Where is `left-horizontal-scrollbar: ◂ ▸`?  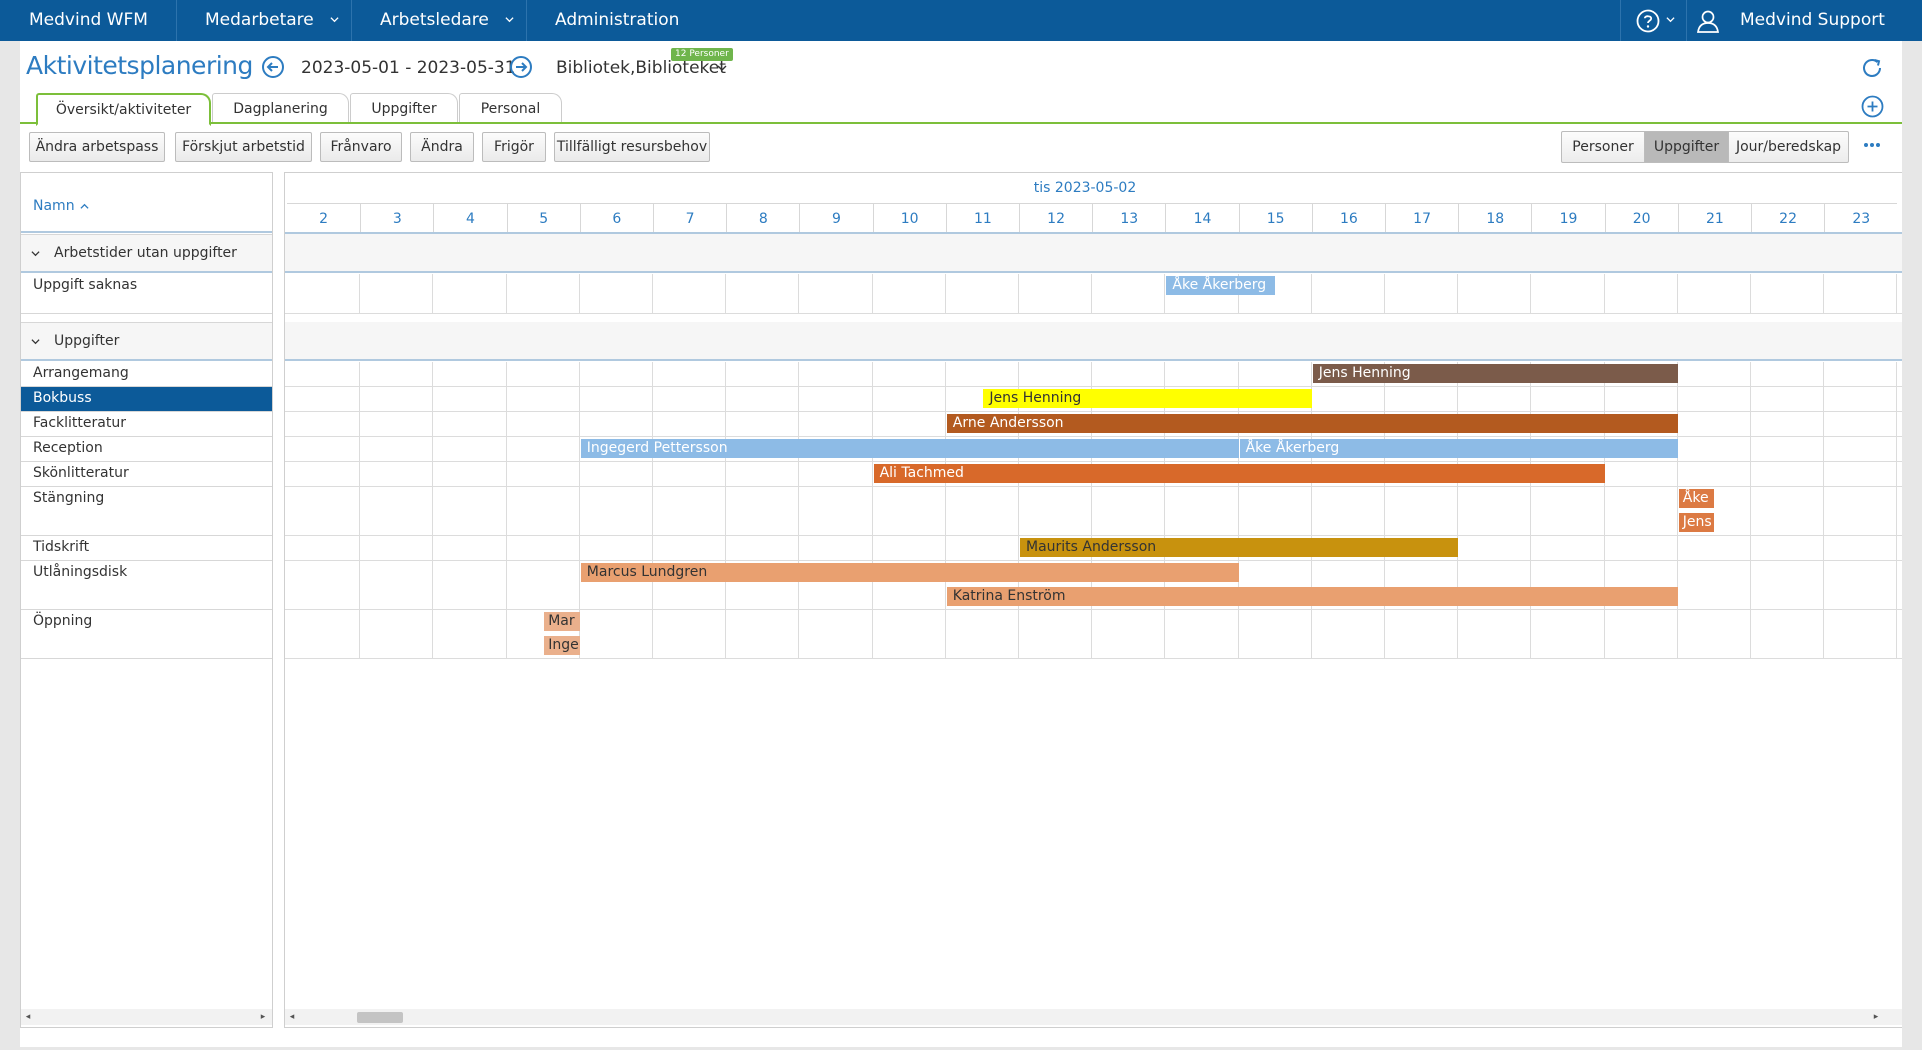 left-horizontal-scrollbar: ◂ ▸ is located at coordinates (146, 1017).